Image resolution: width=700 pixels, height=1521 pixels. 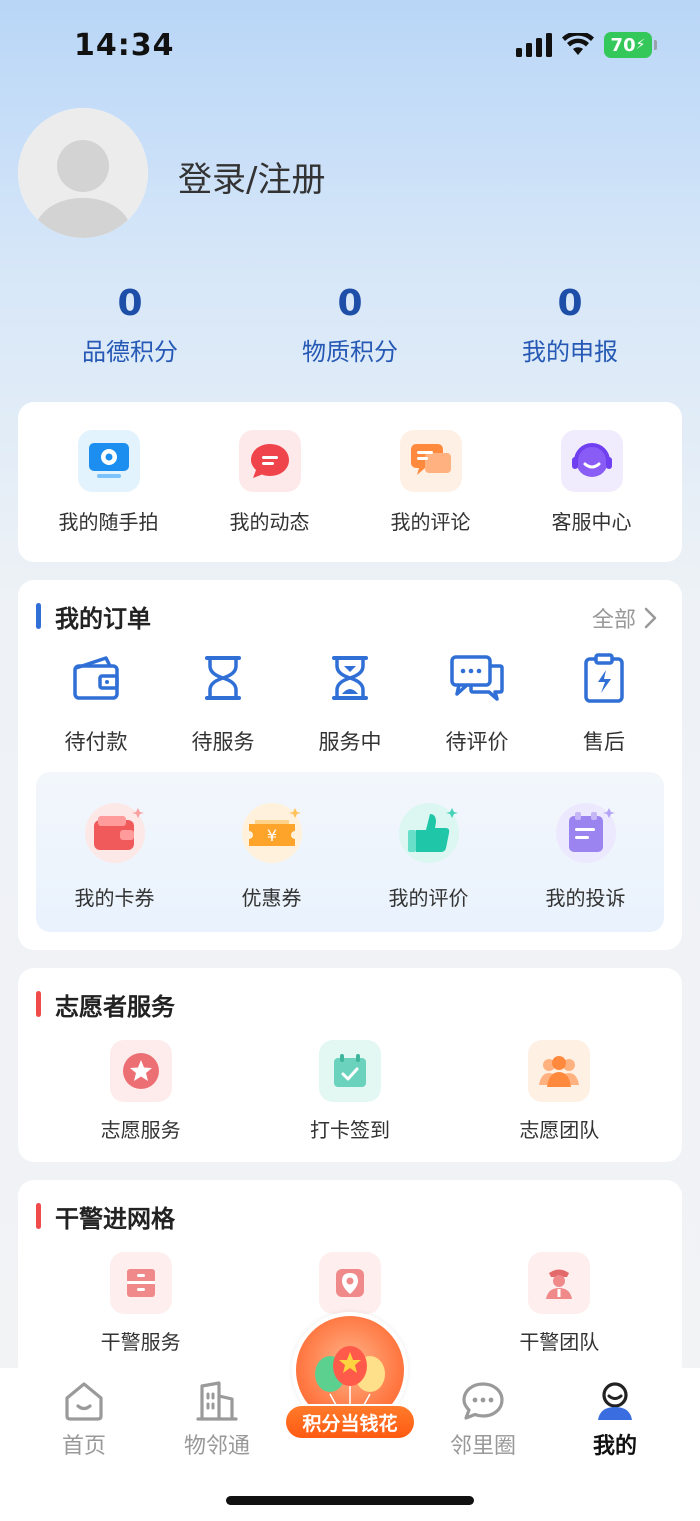 I want to click on stats-row: 0 品德积分 0 物质积分 0 我的申报, so click(x=350, y=324).